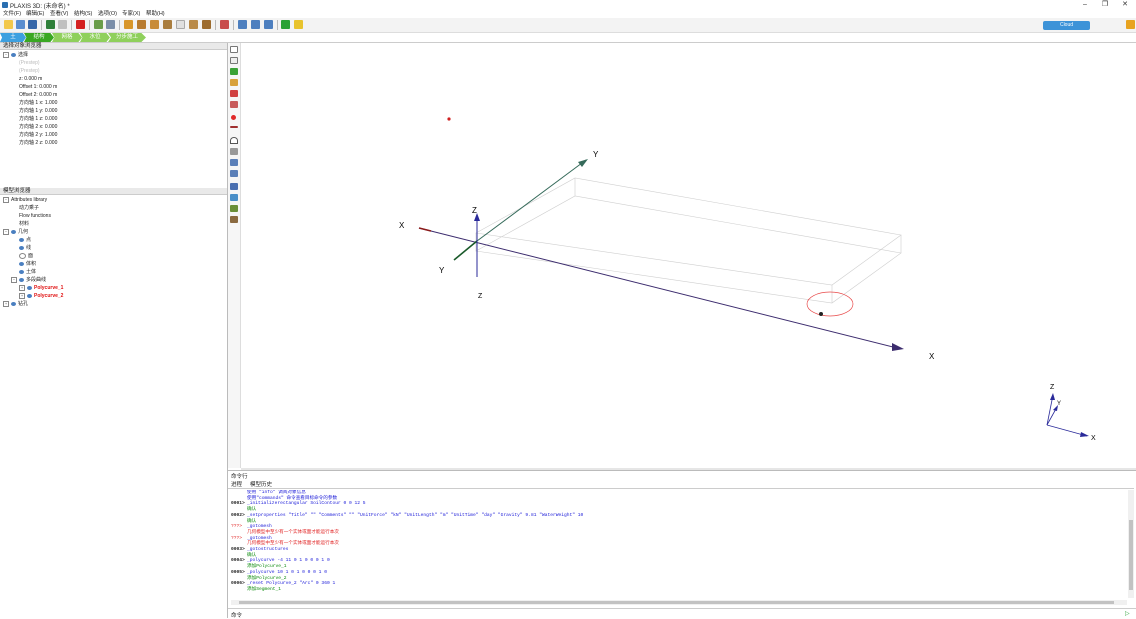 The image size is (1136, 619). Describe the element at coordinates (821, 314) in the screenshot. I see `polycurve-start-point` at that location.